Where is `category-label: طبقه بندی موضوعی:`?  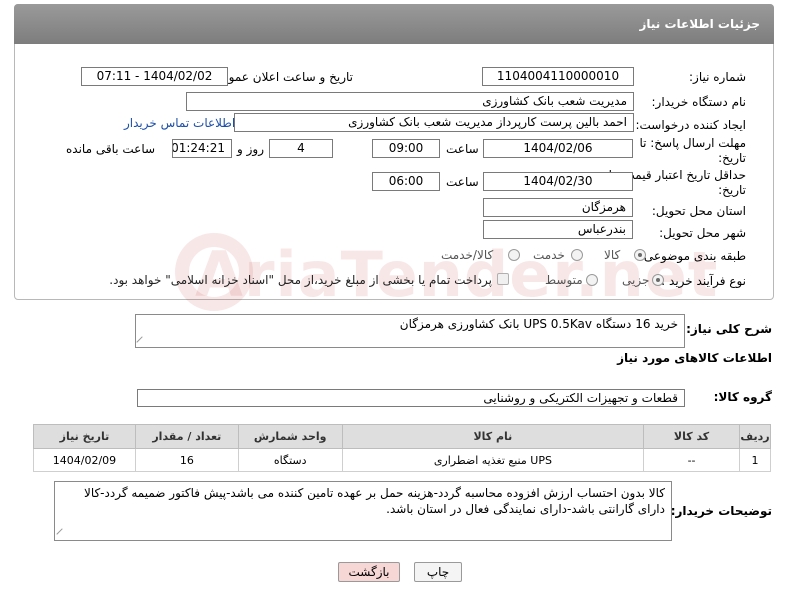 category-label: طبقه بندی موضوعی: is located at coordinates (692, 256).